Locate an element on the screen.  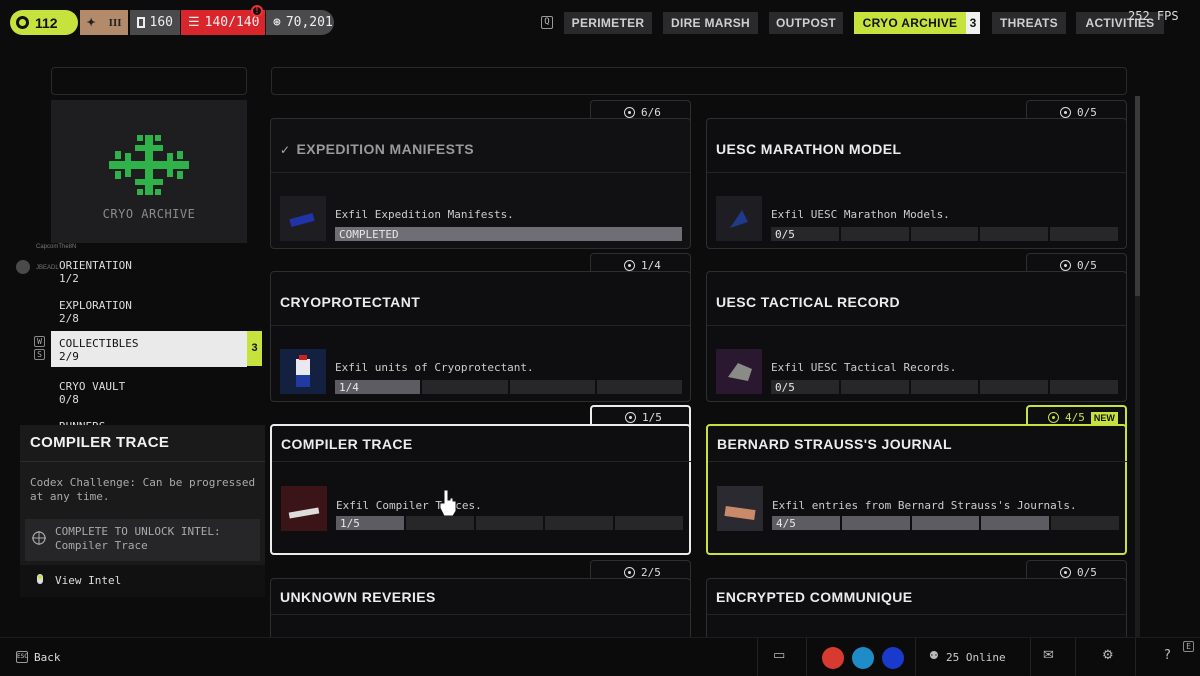
back-button: Back is located at coordinates (47, 657).